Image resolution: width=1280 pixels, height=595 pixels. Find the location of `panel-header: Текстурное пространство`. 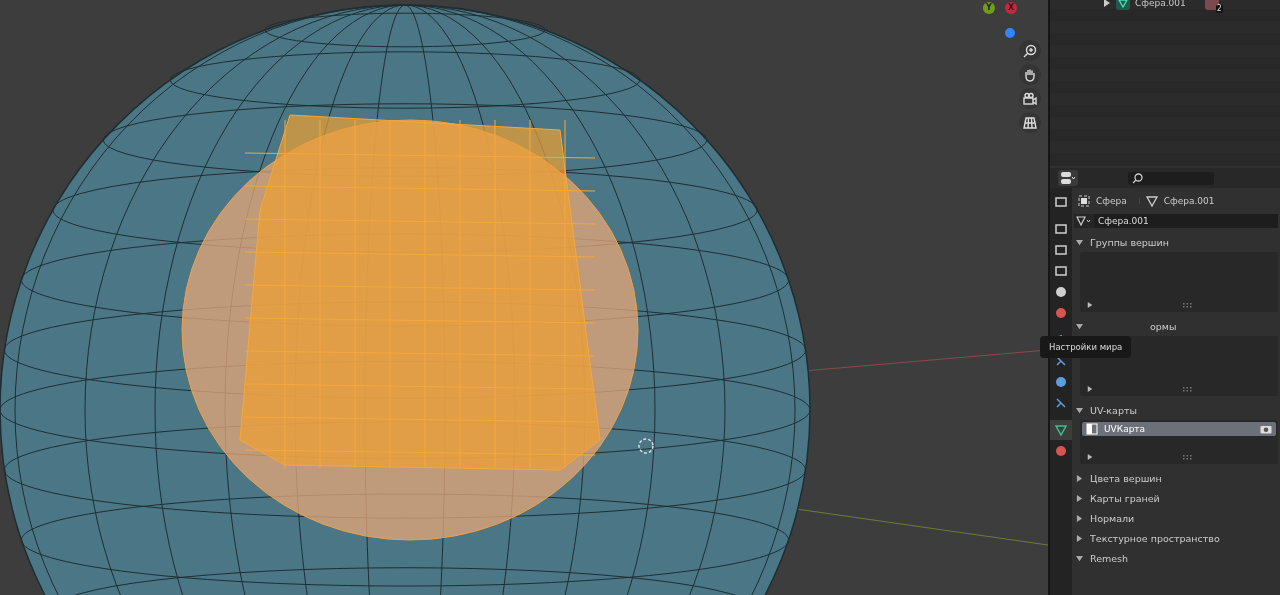

panel-header: Текстурное пространство is located at coordinates (1176, 538).